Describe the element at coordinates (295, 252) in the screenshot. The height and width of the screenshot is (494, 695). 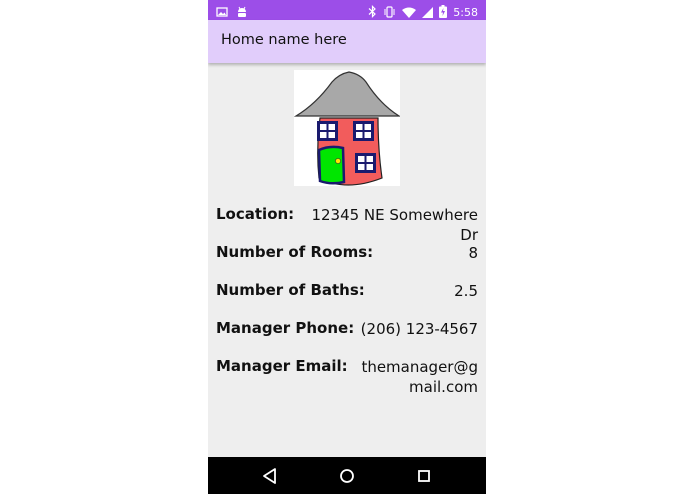
I see `rooms-label: Number of Rooms:` at that location.